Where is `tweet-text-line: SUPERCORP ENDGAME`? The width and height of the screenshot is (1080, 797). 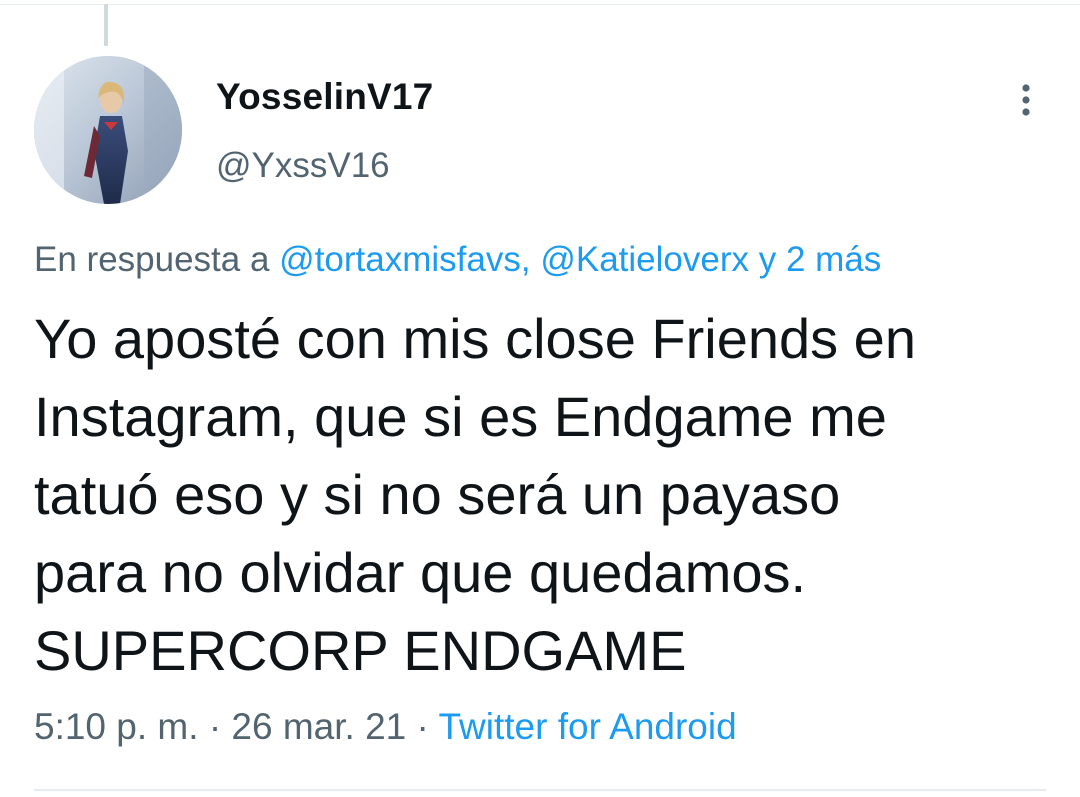 tweet-text-line: SUPERCORP ENDGAME is located at coordinates (360, 650).